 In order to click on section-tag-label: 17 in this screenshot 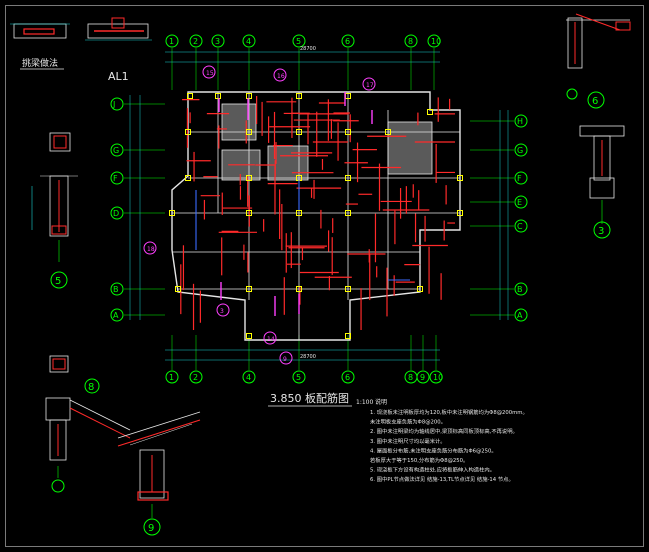, I will do `click(370, 85)`.